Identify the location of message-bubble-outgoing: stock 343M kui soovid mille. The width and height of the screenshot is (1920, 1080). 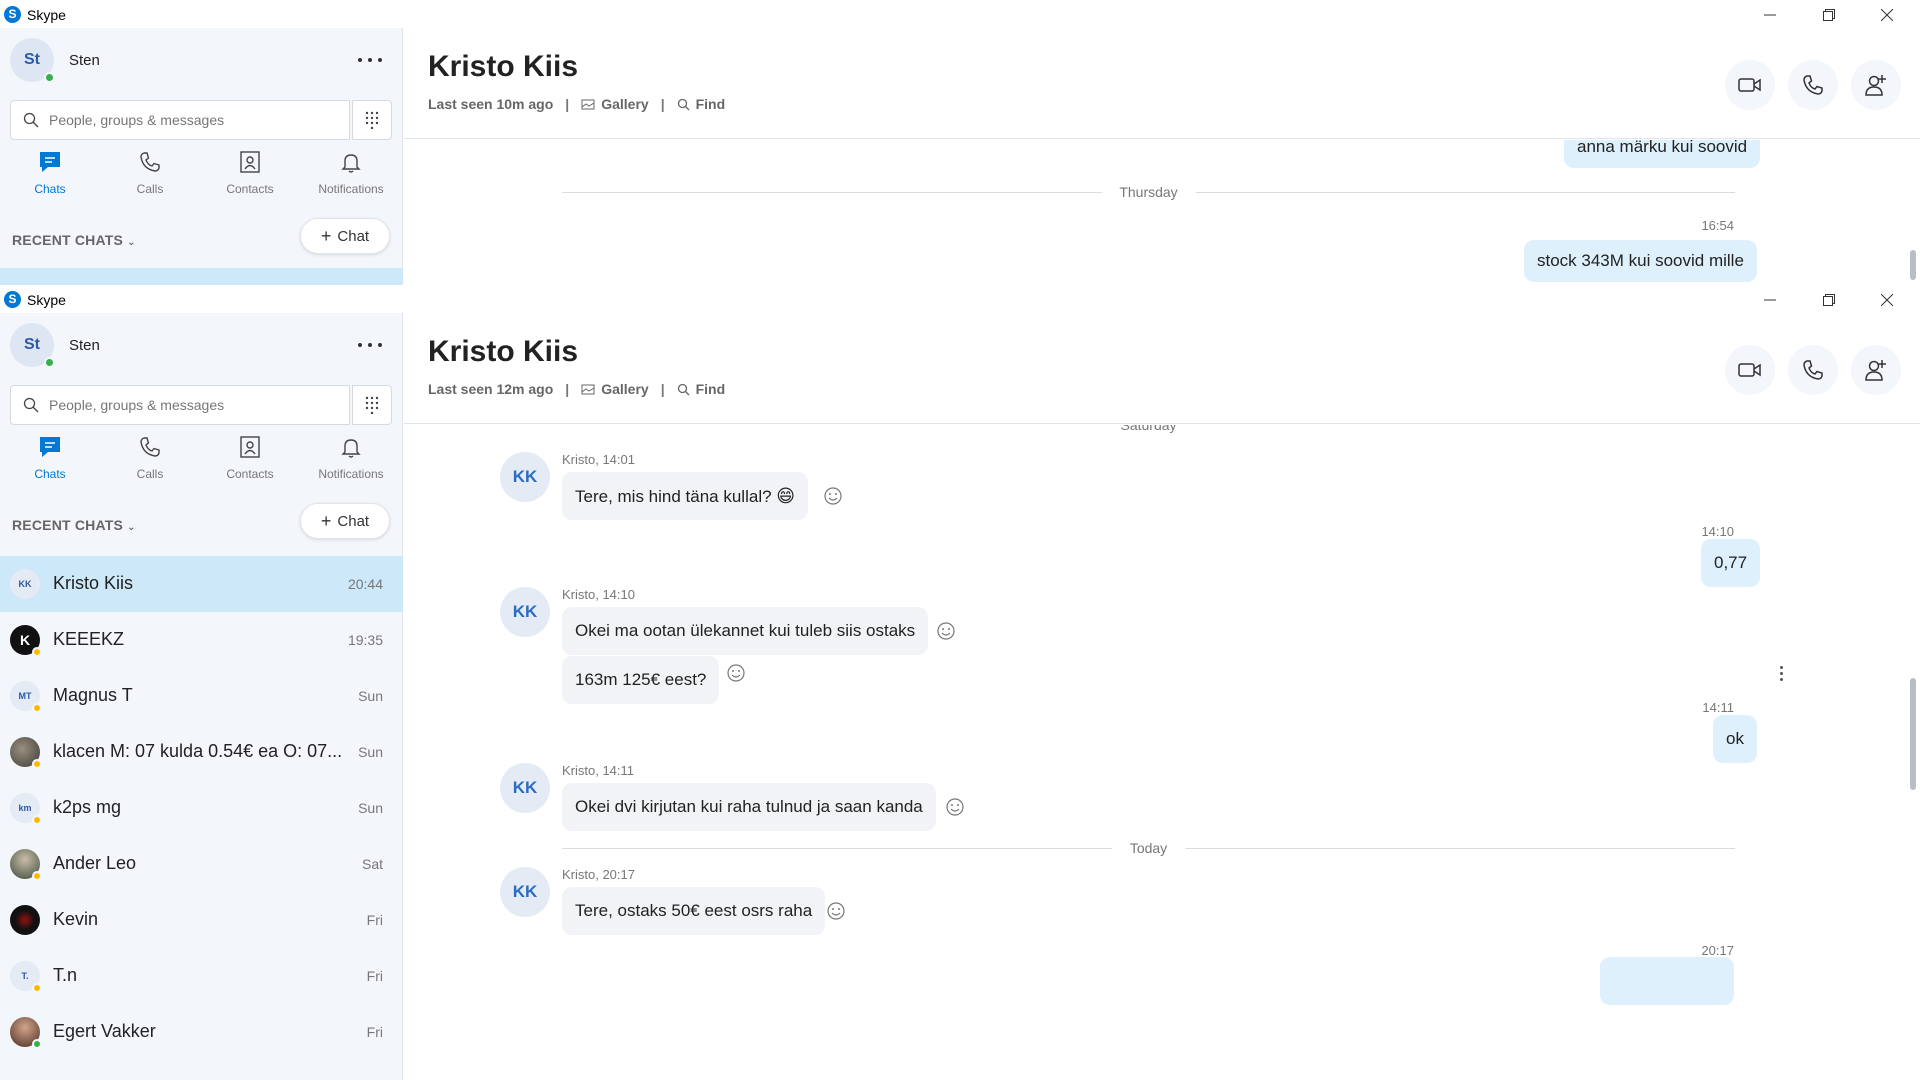
(1640, 261).